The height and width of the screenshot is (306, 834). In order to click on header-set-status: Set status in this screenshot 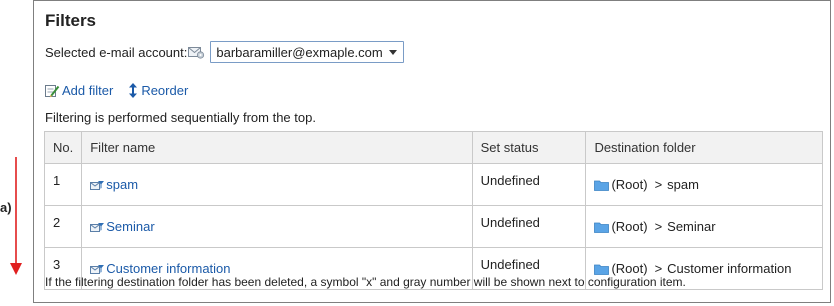, I will do `click(529, 147)`.